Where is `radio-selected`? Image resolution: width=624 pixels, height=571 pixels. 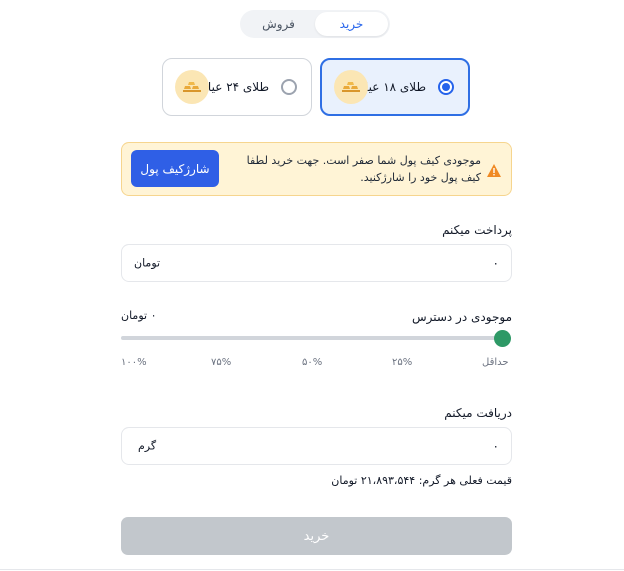
radio-selected is located at coordinates (446, 87).